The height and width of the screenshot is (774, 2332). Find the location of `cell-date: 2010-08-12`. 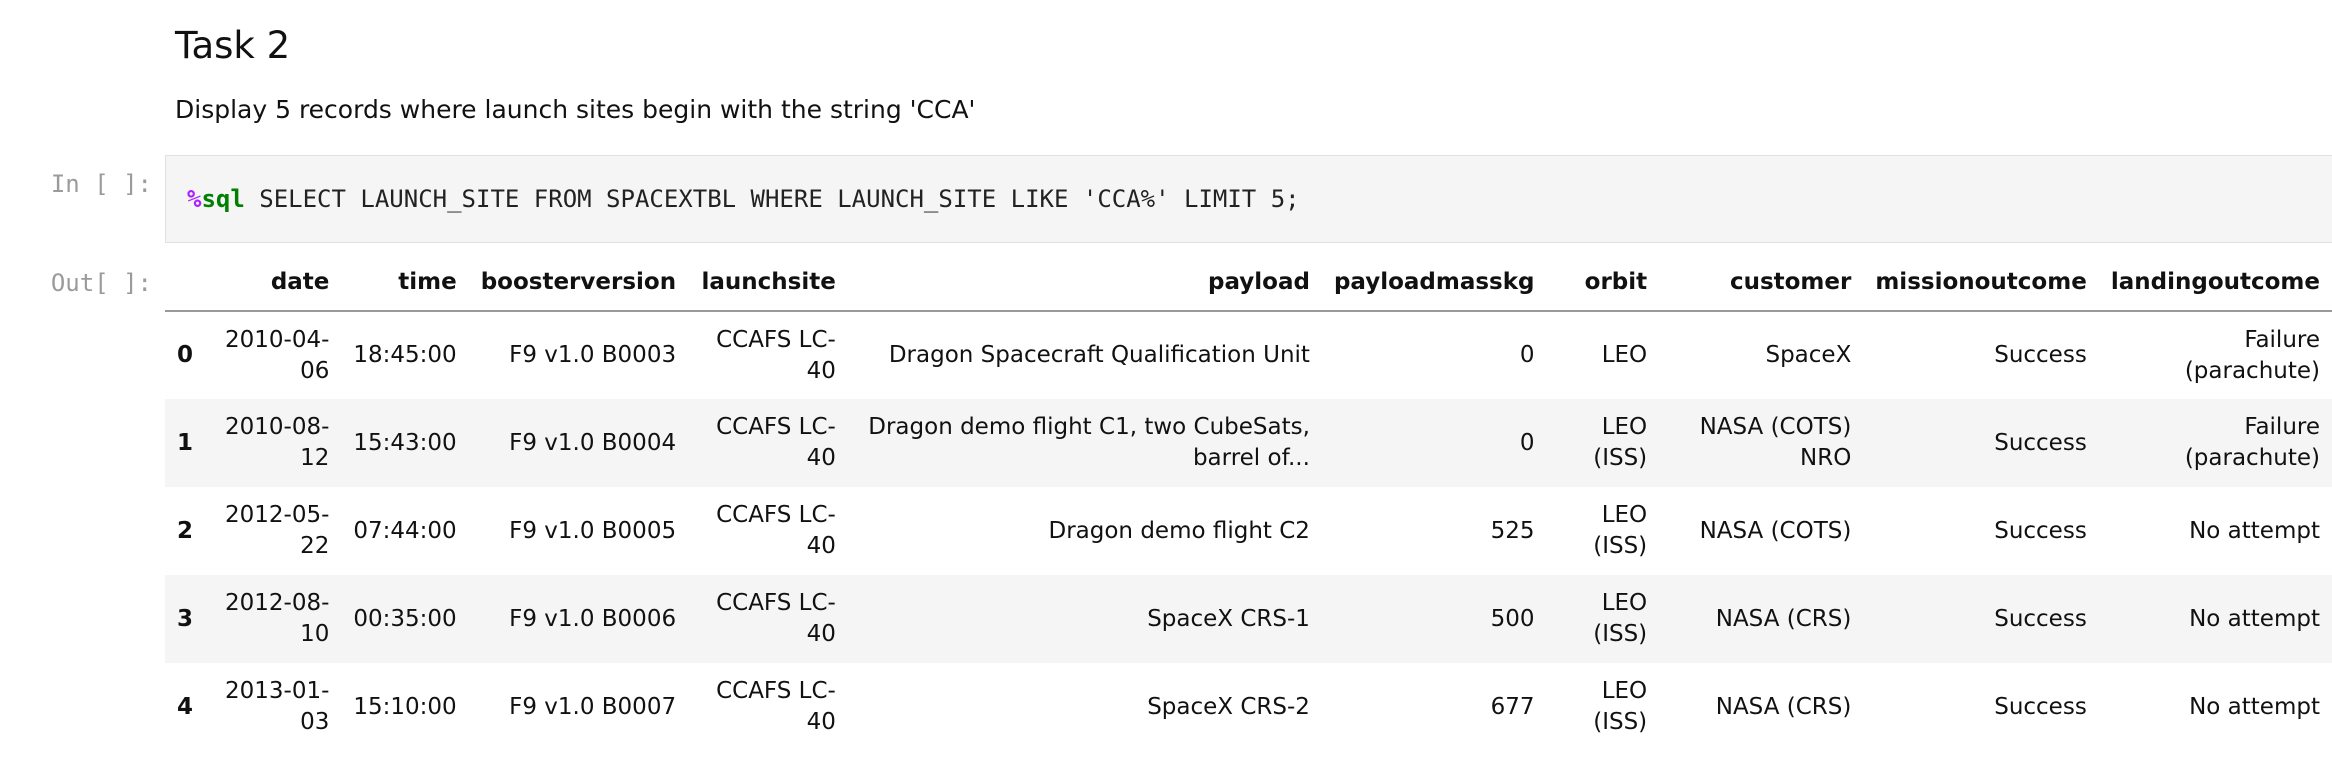

cell-date: 2010-08-12 is located at coordinates (277, 442).